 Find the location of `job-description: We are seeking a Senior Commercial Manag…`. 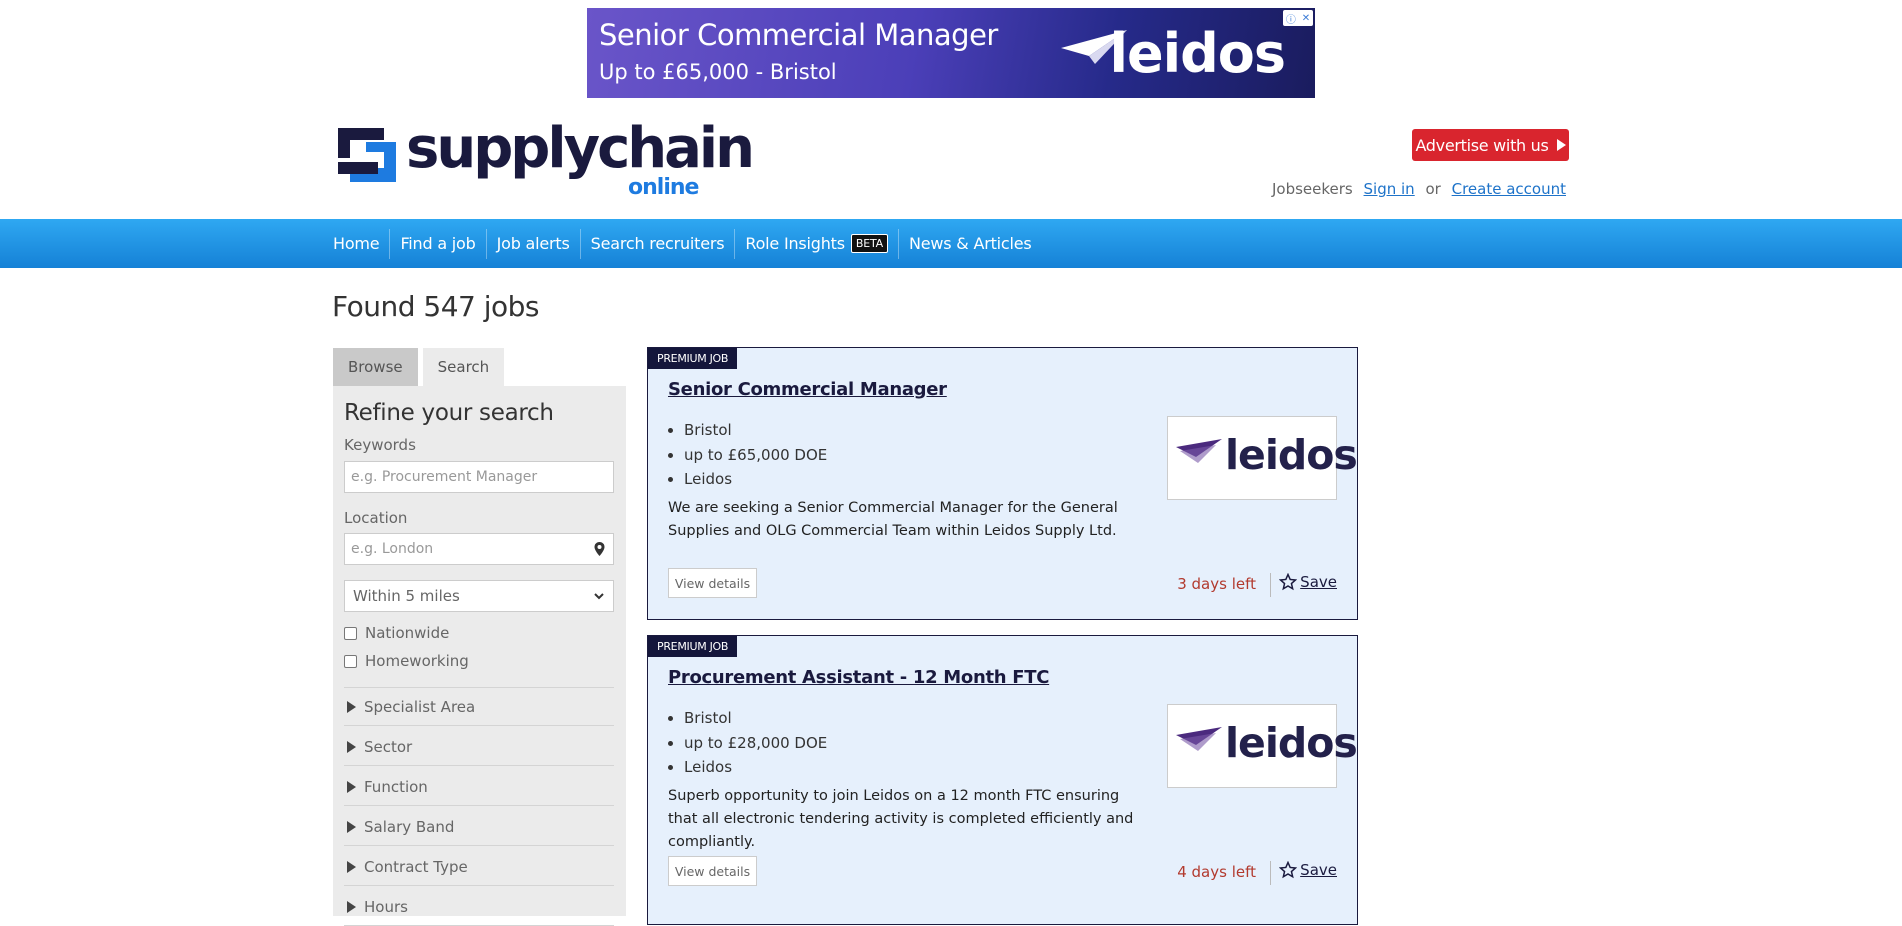

job-description: We are seeking a Senior Commercial Manag… is located at coordinates (893, 519).